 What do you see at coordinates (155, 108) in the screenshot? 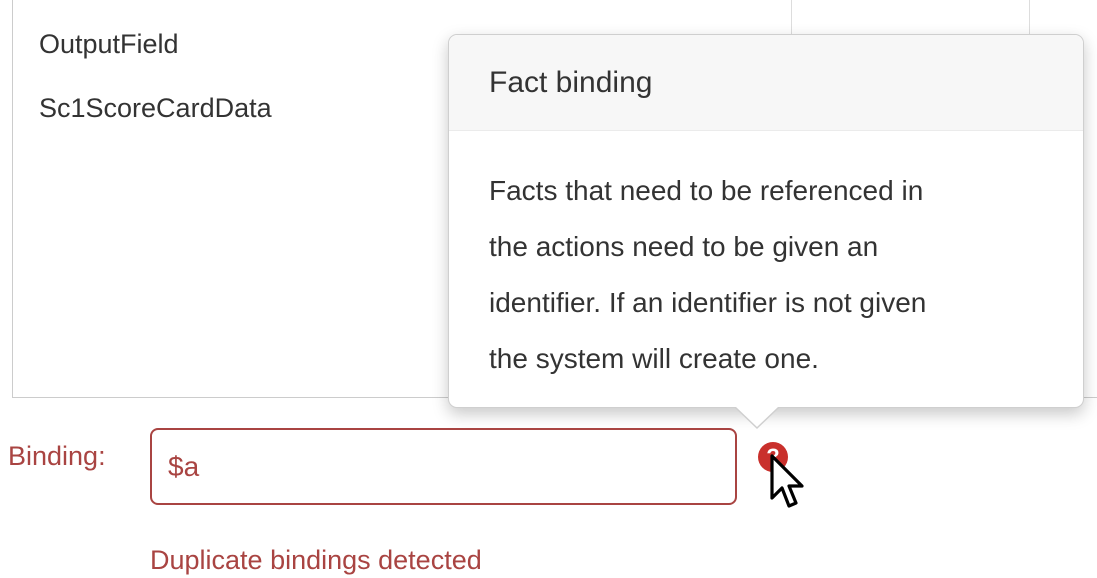
I see `fact-item-sc1scorecarddata: Sc1ScoreCardData` at bounding box center [155, 108].